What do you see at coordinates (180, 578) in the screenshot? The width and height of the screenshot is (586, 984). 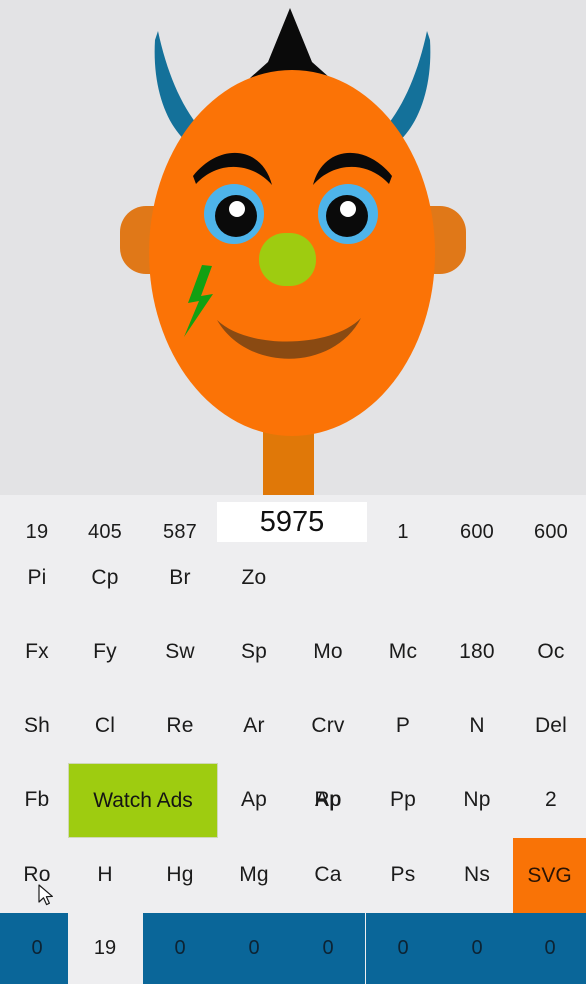 I see `key-br: Br` at bounding box center [180, 578].